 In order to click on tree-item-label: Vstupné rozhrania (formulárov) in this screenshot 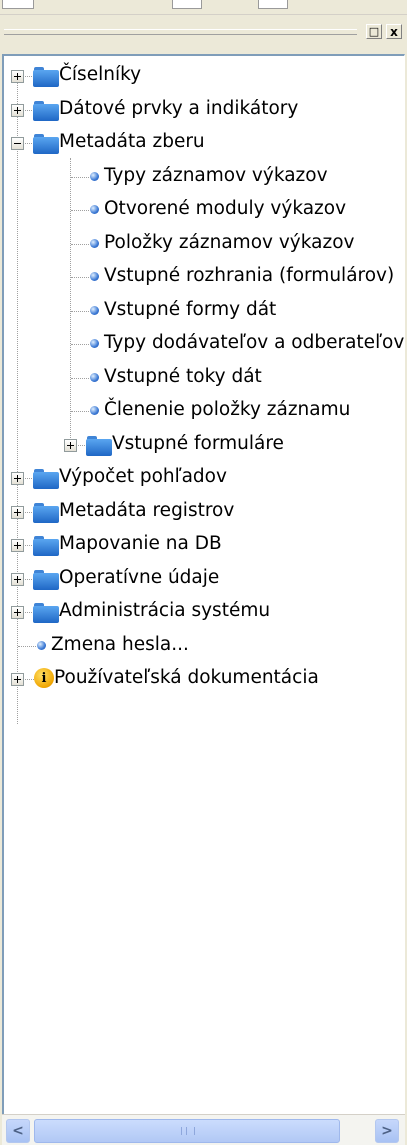, I will do `click(249, 275)`.